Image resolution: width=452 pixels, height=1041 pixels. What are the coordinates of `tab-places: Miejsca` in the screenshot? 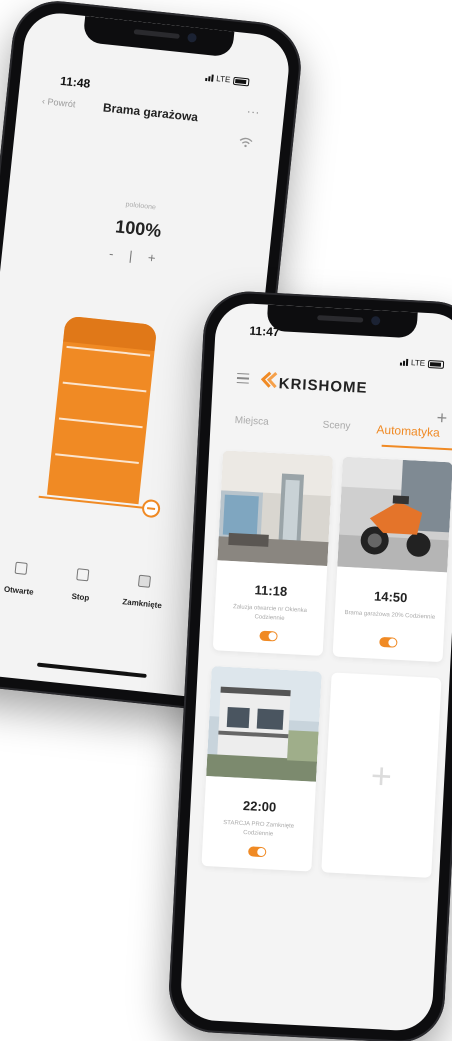 It's located at (251, 421).